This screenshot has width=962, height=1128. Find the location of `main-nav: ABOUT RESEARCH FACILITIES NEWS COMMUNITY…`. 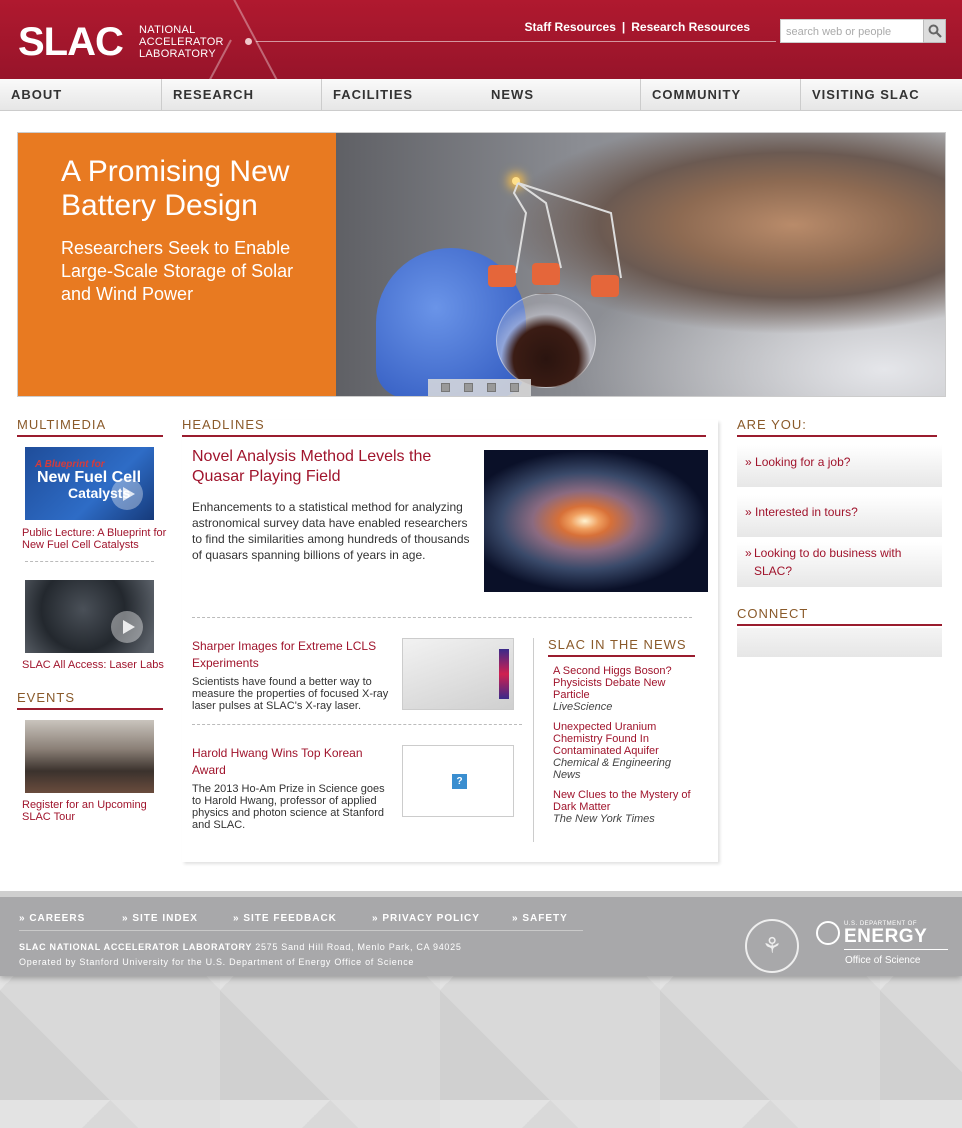

main-nav: ABOUT RESEARCH FACILITIES NEWS COMMUNITY… is located at coordinates (481, 95).